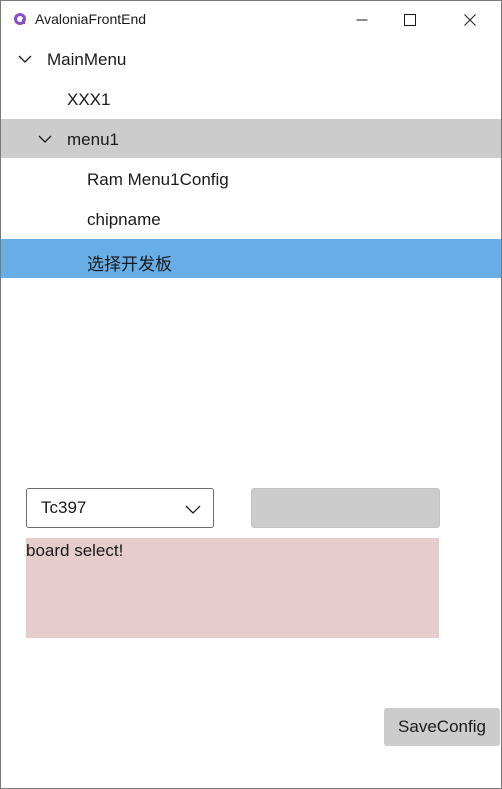 The height and width of the screenshot is (789, 502). What do you see at coordinates (251, 178) in the screenshot?
I see `tree-node-ram-menu1config: Ram Menu1Config` at bounding box center [251, 178].